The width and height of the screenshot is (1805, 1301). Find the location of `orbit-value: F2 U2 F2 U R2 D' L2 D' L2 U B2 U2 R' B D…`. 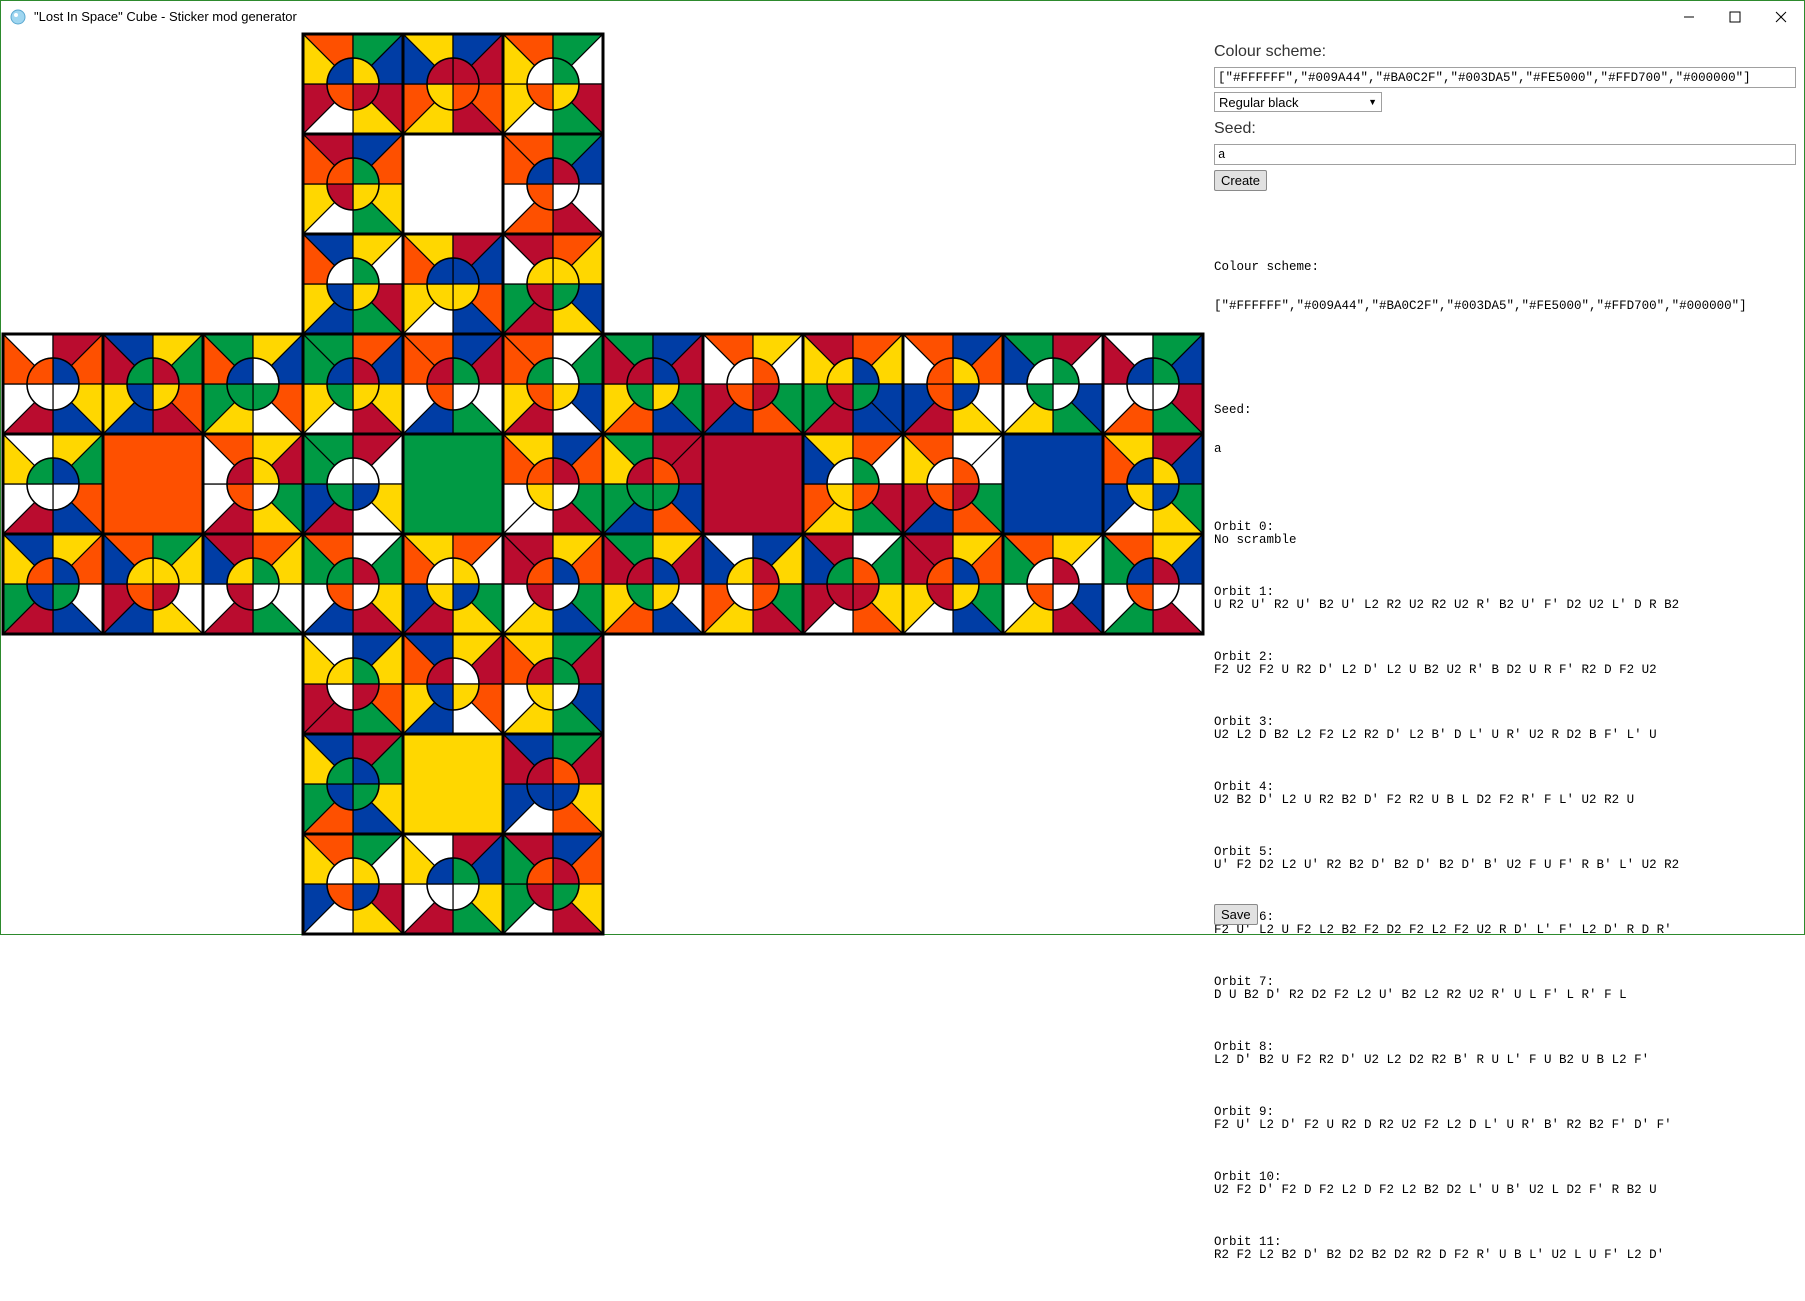

orbit-value: F2 U2 F2 U R2 D' L2 D' L2 U B2 U2 R' B D… is located at coordinates (1435, 670).